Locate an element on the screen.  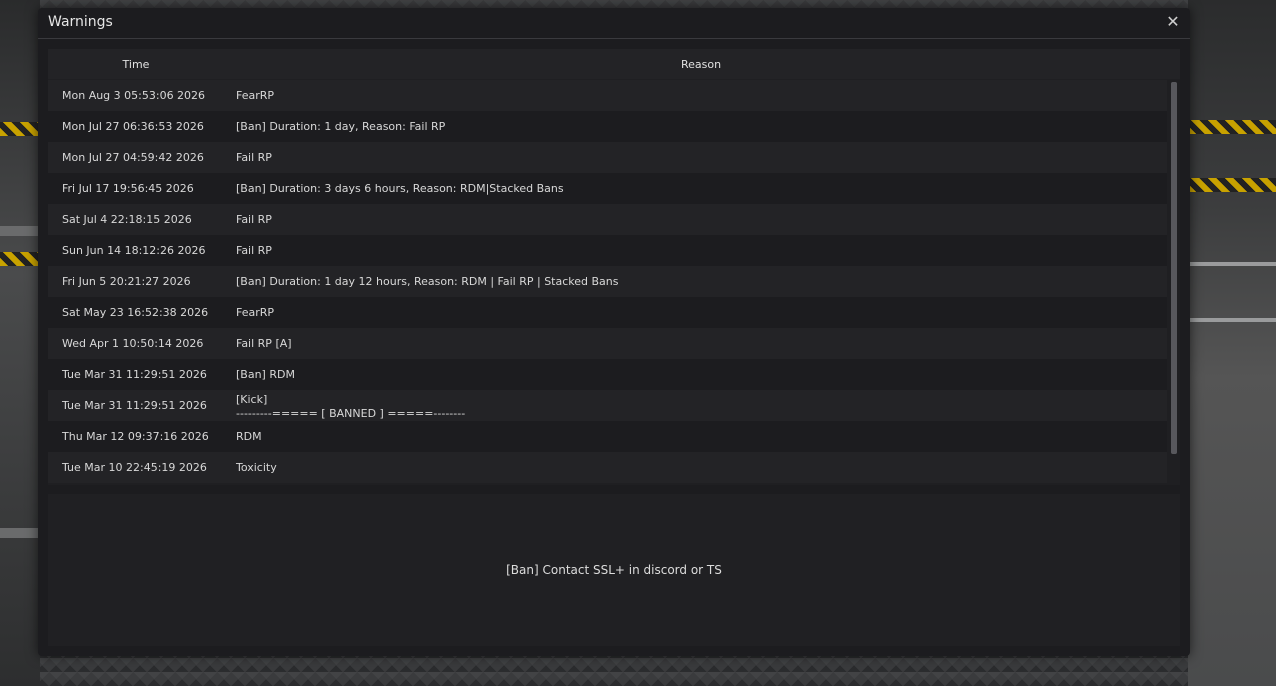
scrollbar-thumb is located at coordinates (1174, 268).